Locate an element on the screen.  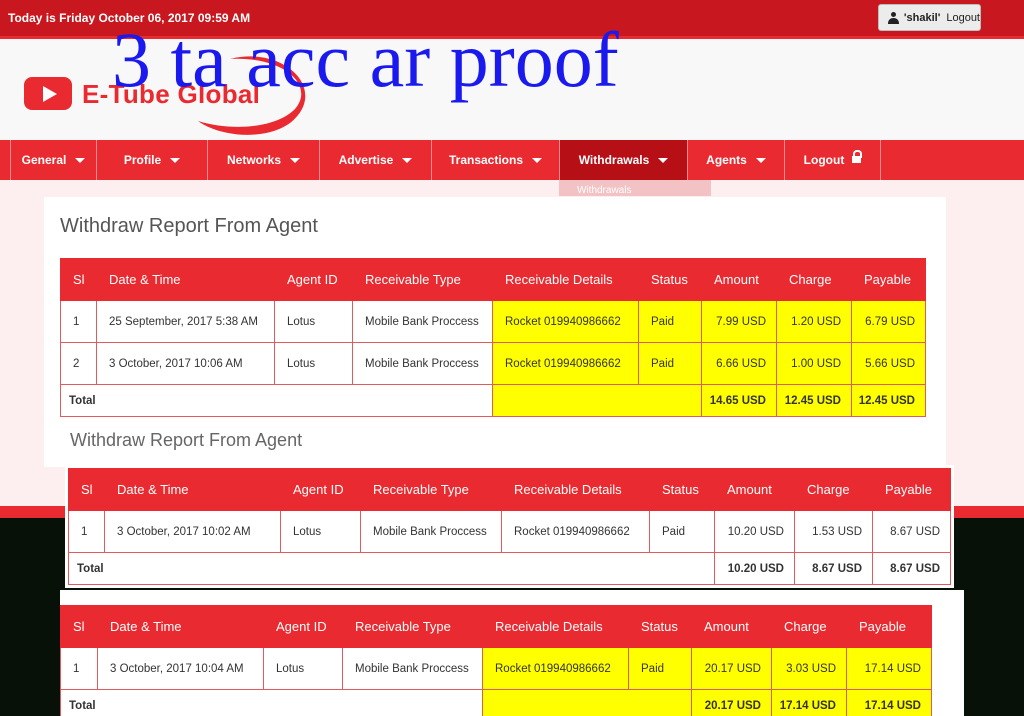
page-title: Withdraw Report From Agent is located at coordinates (189, 226).